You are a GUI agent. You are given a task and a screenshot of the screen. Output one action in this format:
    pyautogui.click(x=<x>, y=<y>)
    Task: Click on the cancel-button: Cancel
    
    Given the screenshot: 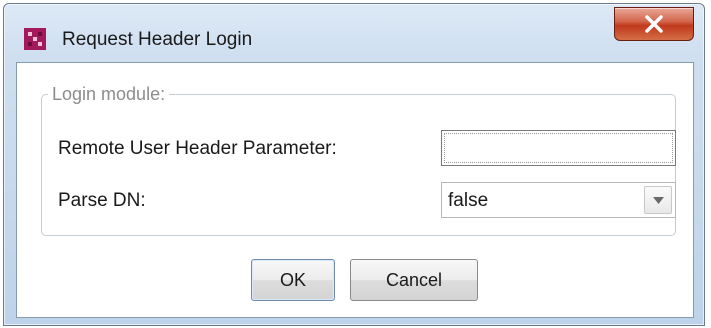 What is the action you would take?
    pyautogui.click(x=414, y=280)
    